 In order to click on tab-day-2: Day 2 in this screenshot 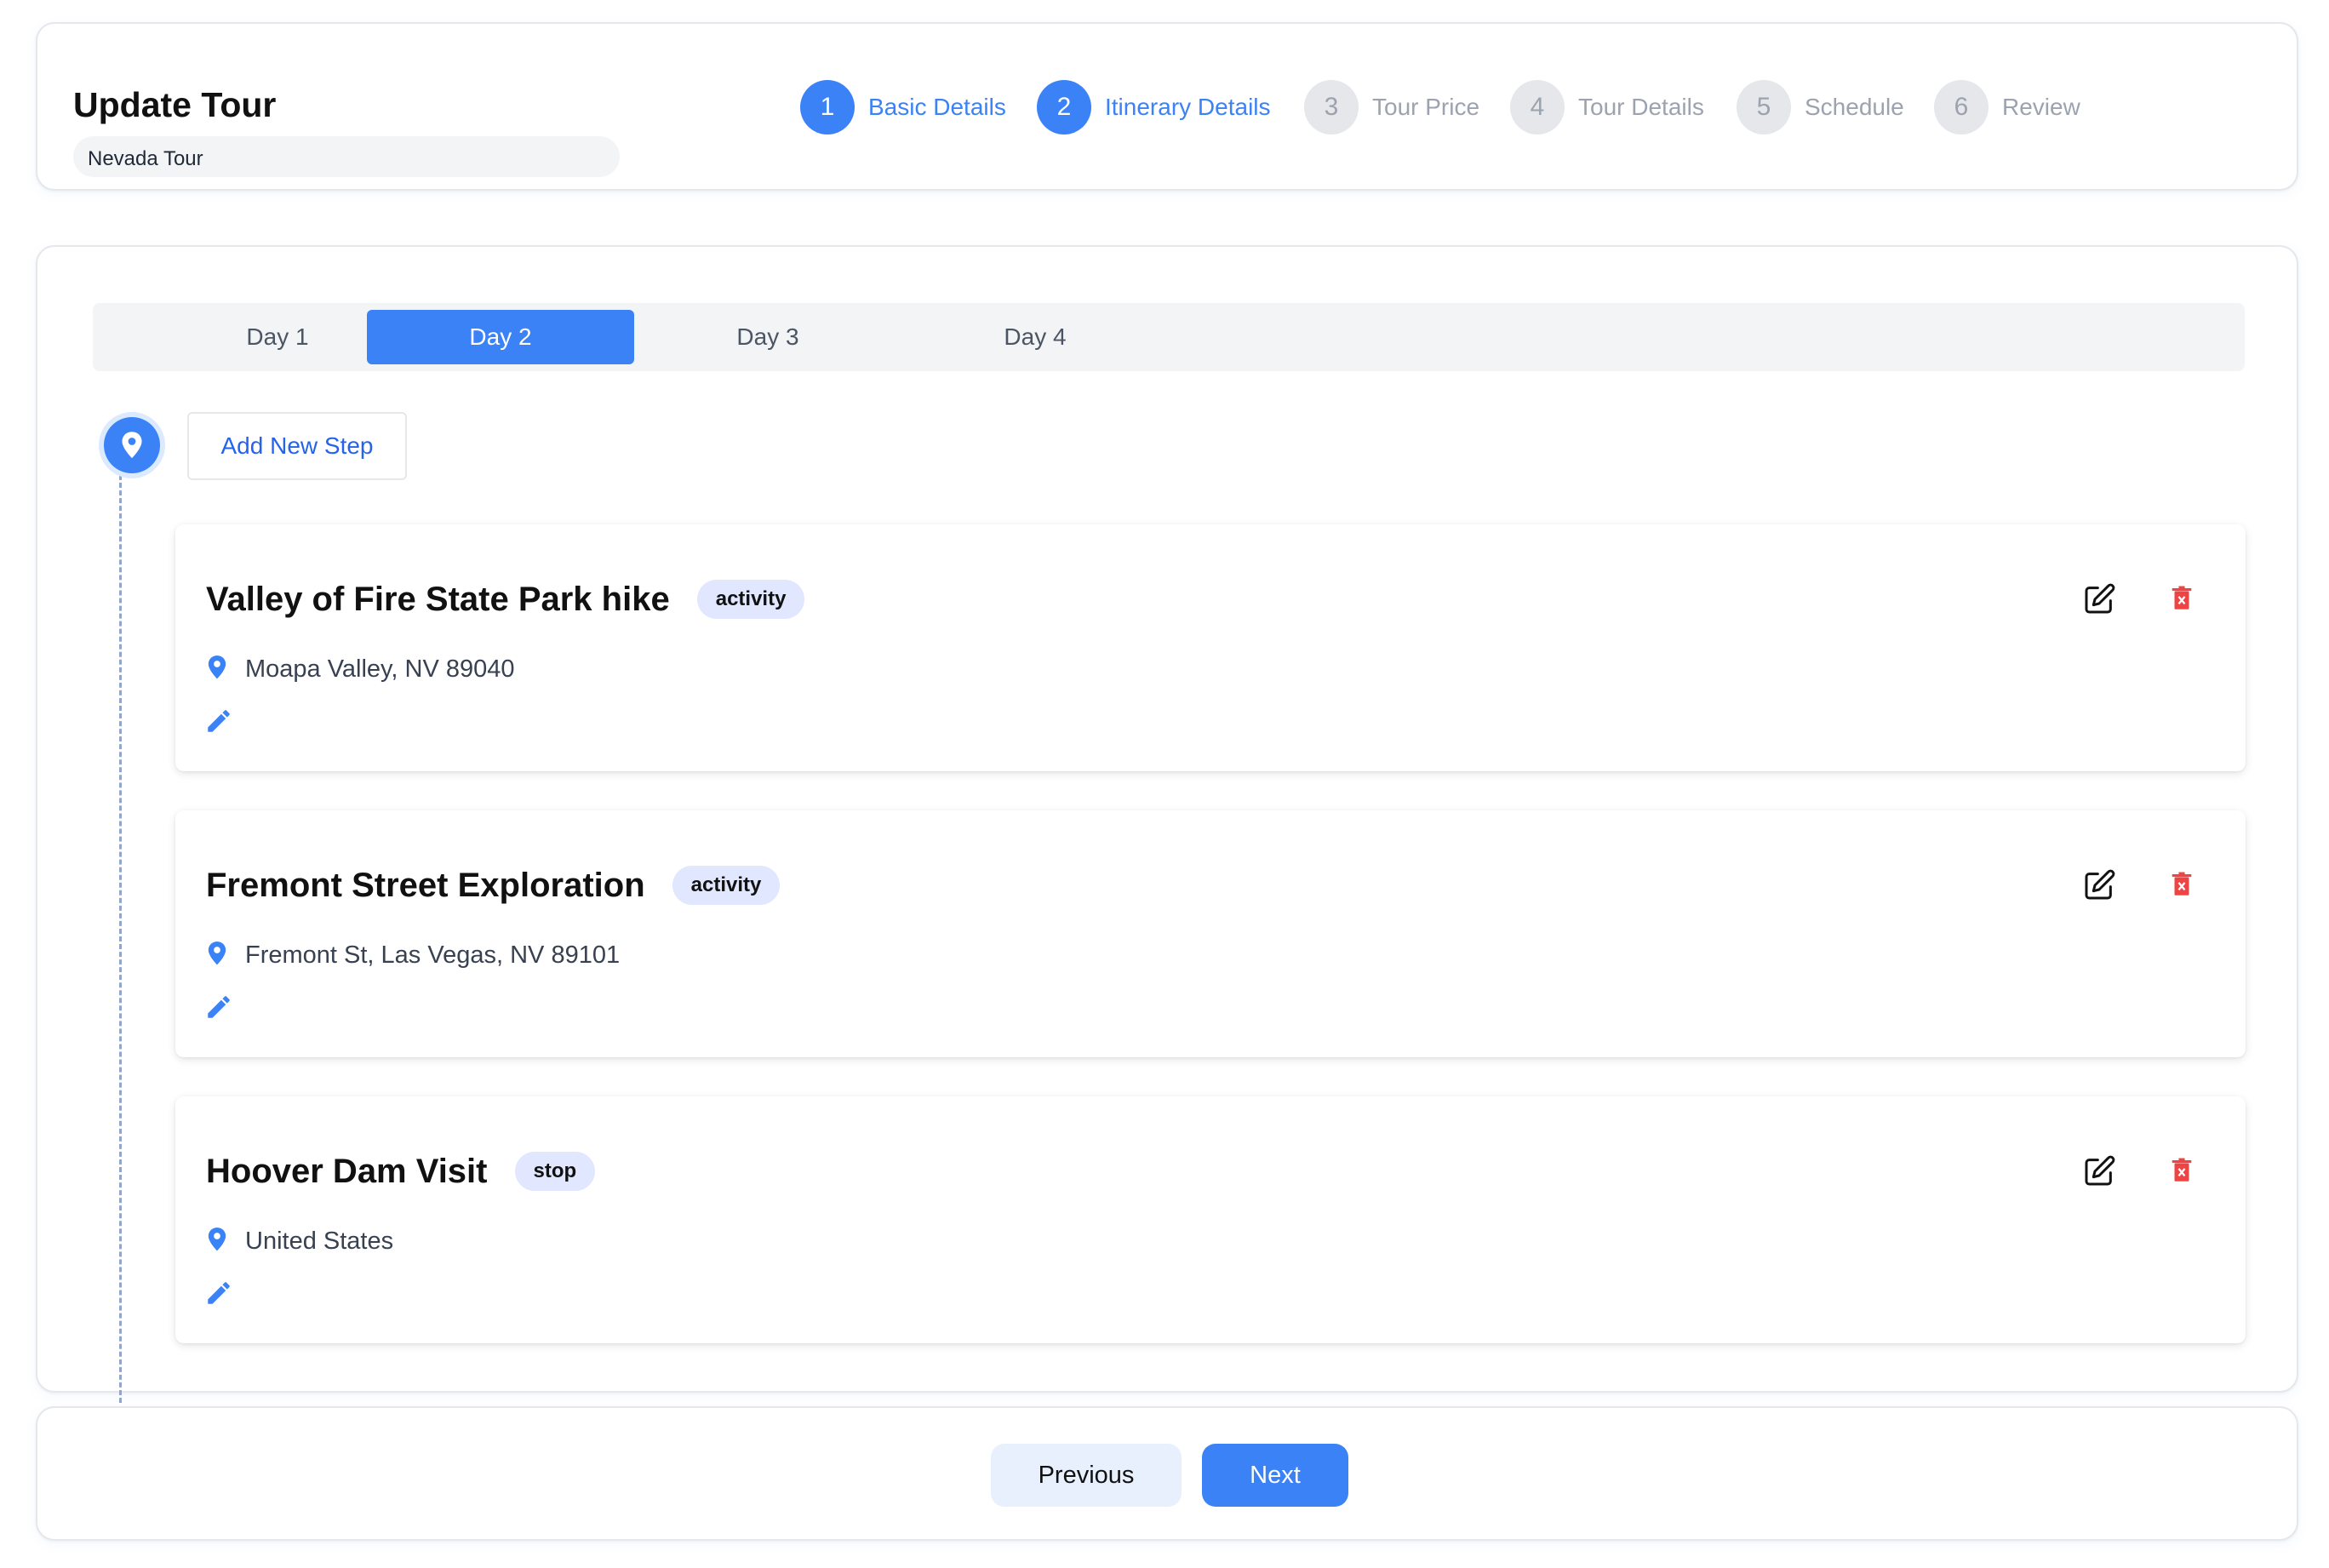, I will do `click(500, 337)`.